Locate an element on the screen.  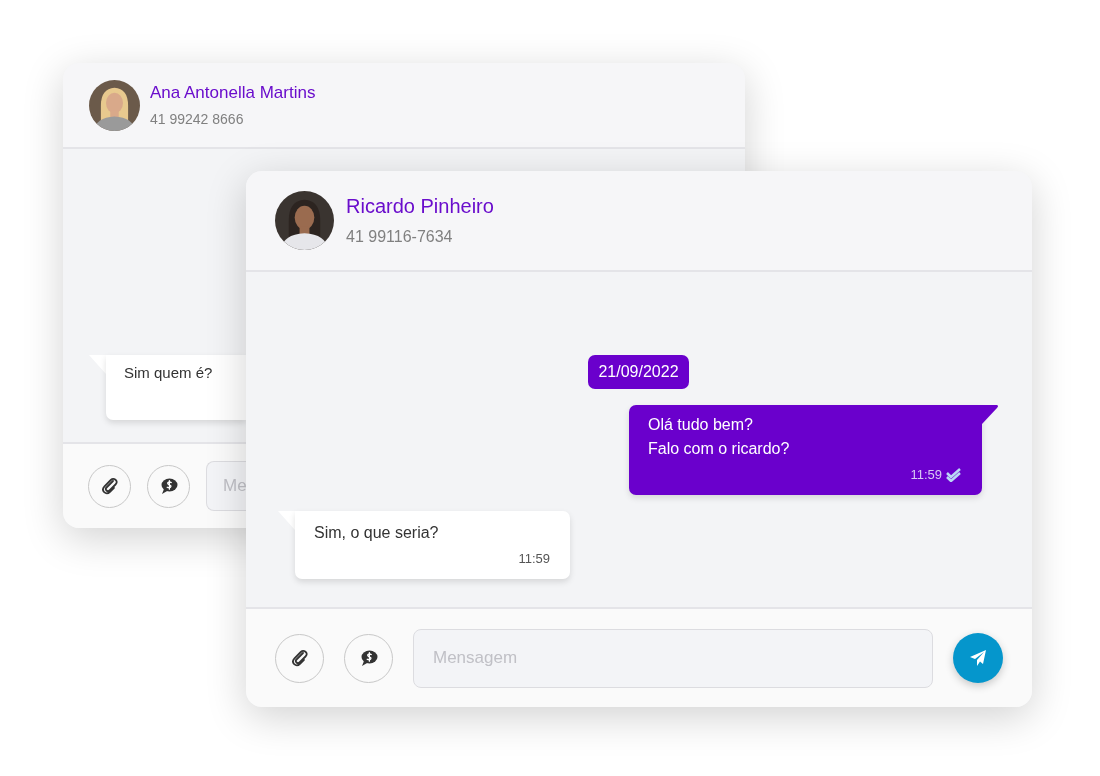
contact-name: Ricardo Pinheiro is located at coordinates (420, 206).